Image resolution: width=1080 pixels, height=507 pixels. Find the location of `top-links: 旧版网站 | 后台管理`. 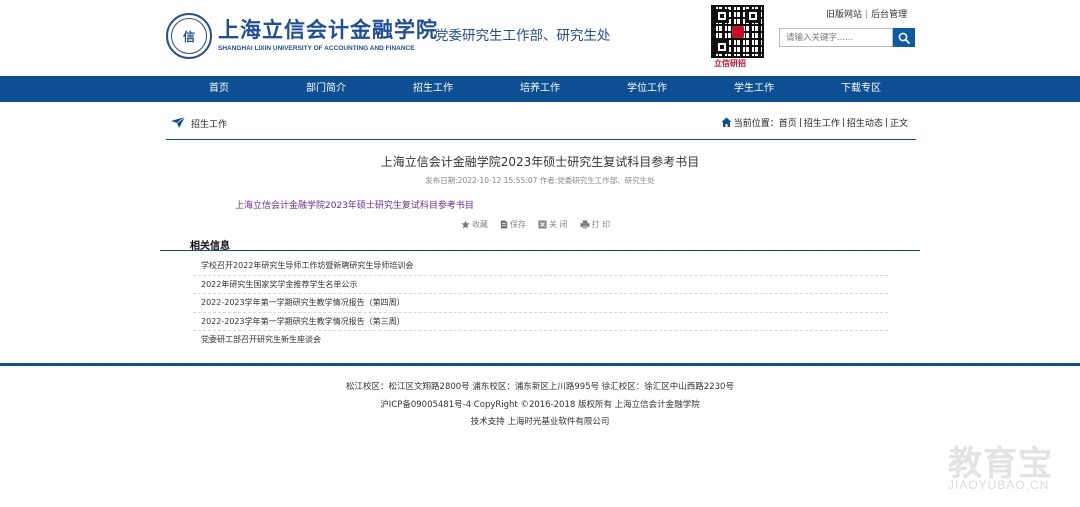

top-links: 旧版网站 | 后台管理 is located at coordinates (866, 13).